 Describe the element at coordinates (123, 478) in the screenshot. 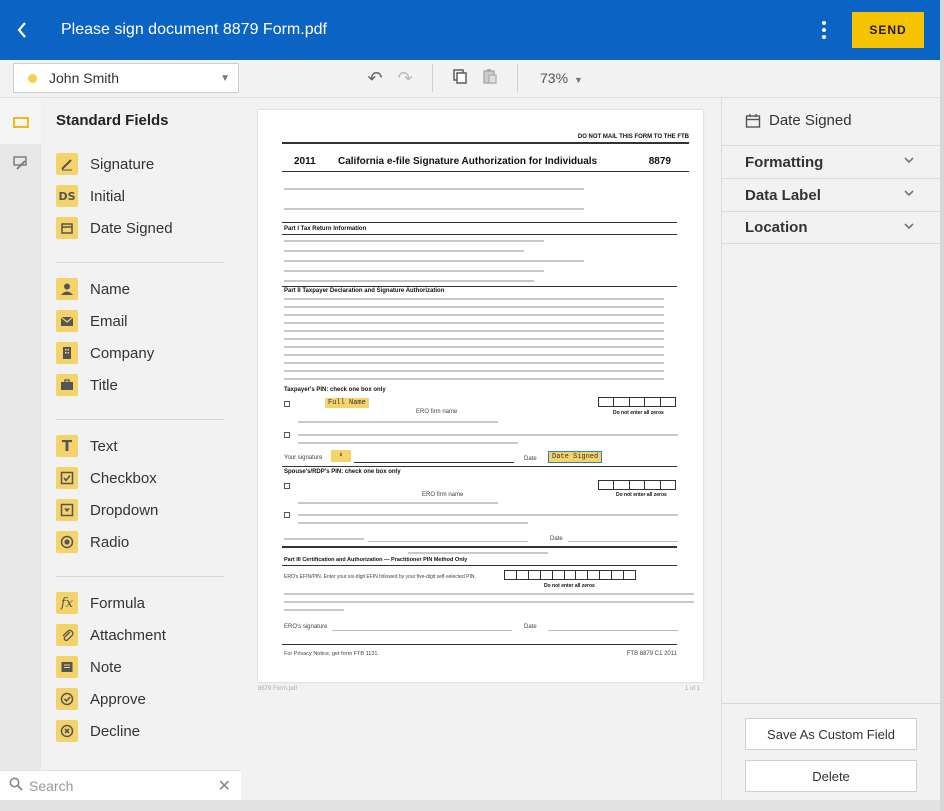

I see `field-label: Checkbox` at that location.